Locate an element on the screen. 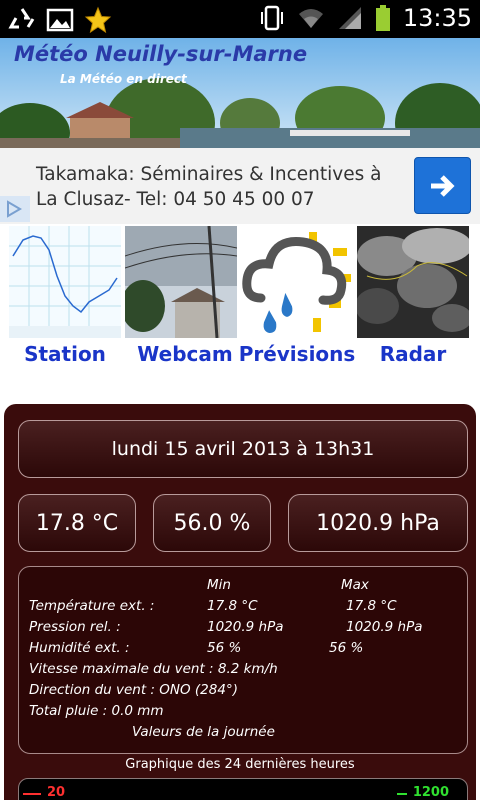 Image resolution: width=480 pixels, height=800 pixels. site-title: Météo Neuilly-sur-Marne is located at coordinates (161, 54).